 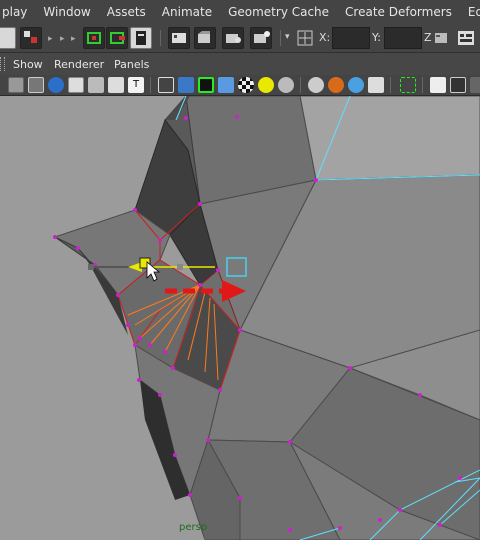 What do you see at coordinates (236, 267) in the screenshot?
I see `manipulator-plane-handle` at bounding box center [236, 267].